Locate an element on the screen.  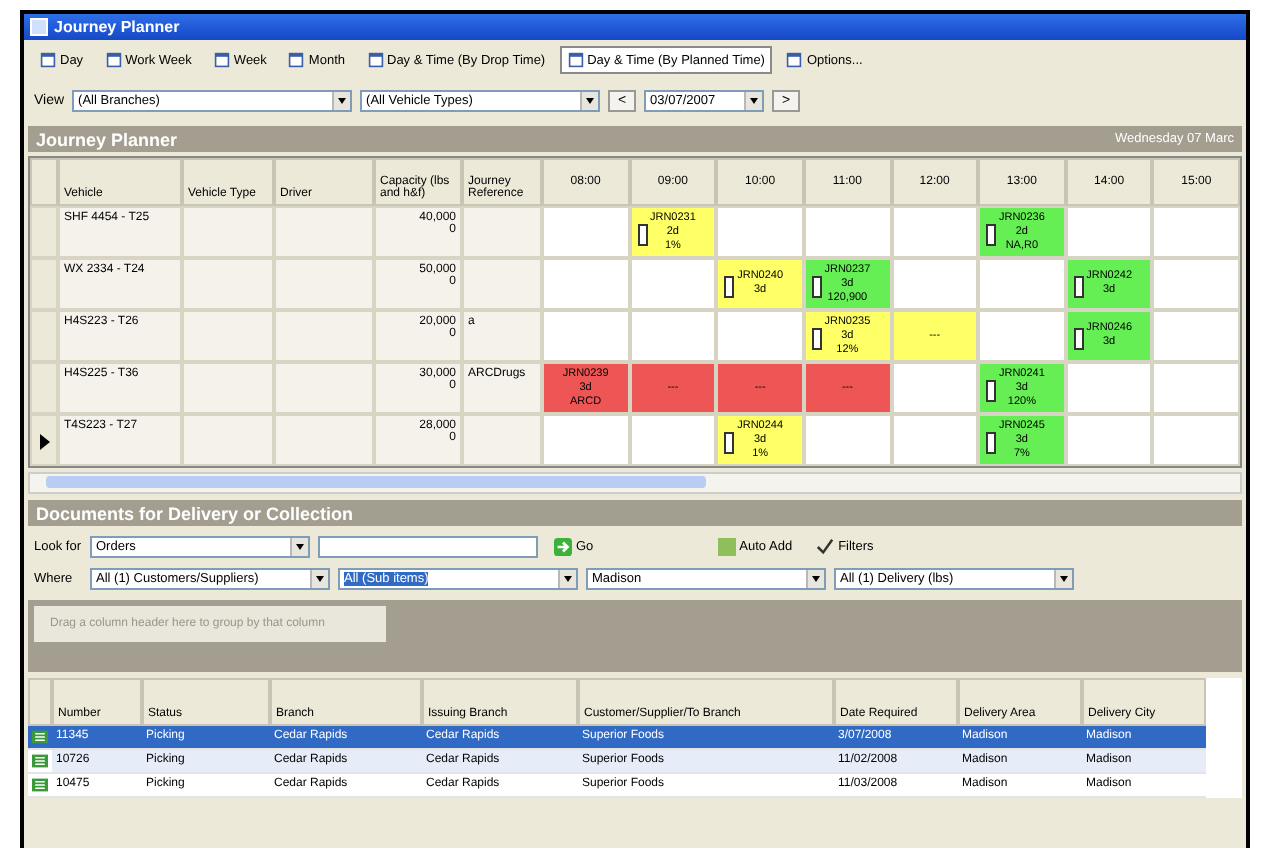
check-icon is located at coordinates (825, 546).